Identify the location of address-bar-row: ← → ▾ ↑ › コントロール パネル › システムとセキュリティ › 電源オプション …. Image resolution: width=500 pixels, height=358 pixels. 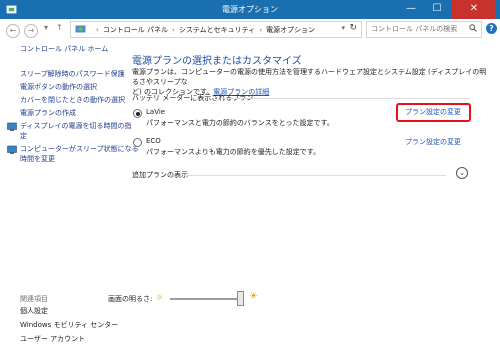
(250, 30).